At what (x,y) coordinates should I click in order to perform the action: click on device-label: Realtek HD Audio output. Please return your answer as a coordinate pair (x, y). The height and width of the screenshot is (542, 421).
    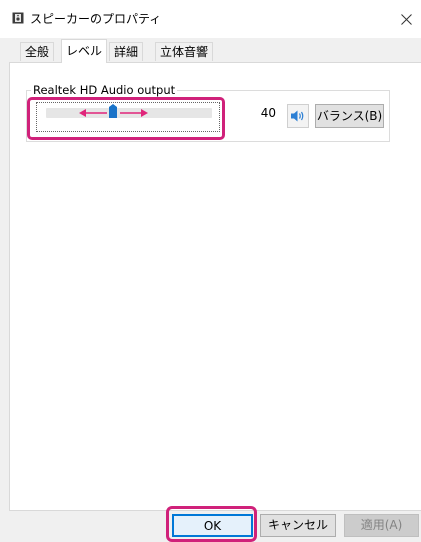
    Looking at the image, I should click on (104, 90).